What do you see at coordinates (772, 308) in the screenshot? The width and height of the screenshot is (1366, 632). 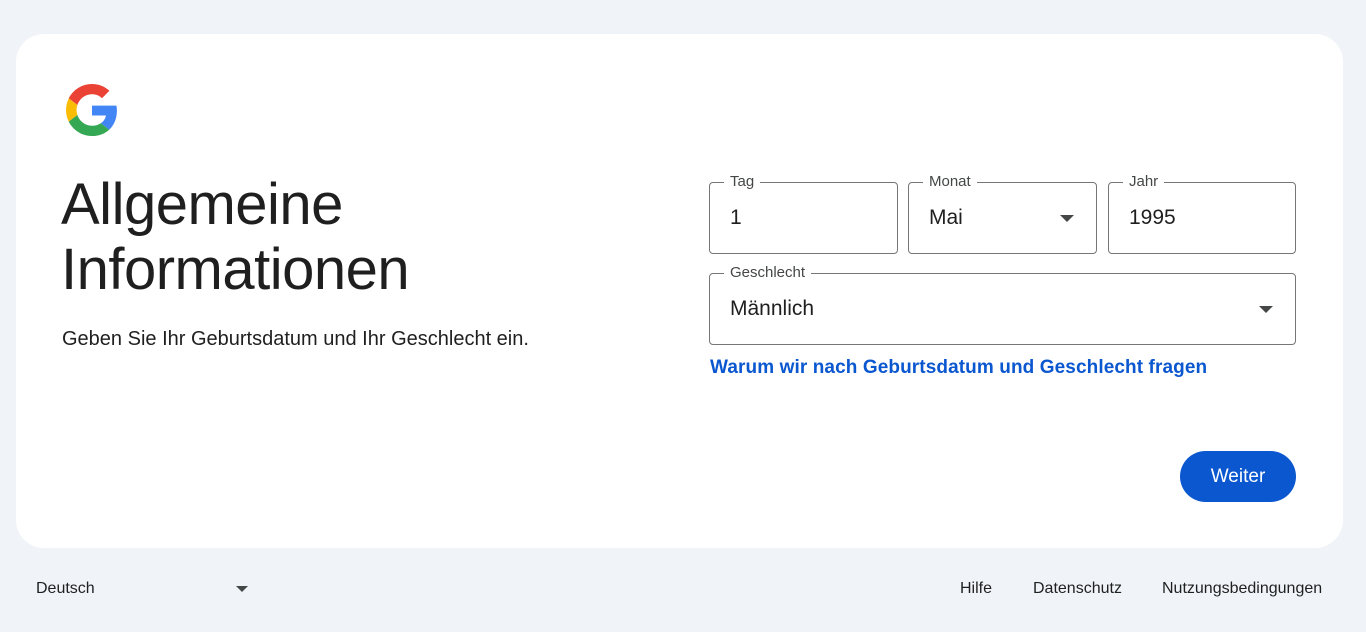 I see `gender-select-value: Männlich` at bounding box center [772, 308].